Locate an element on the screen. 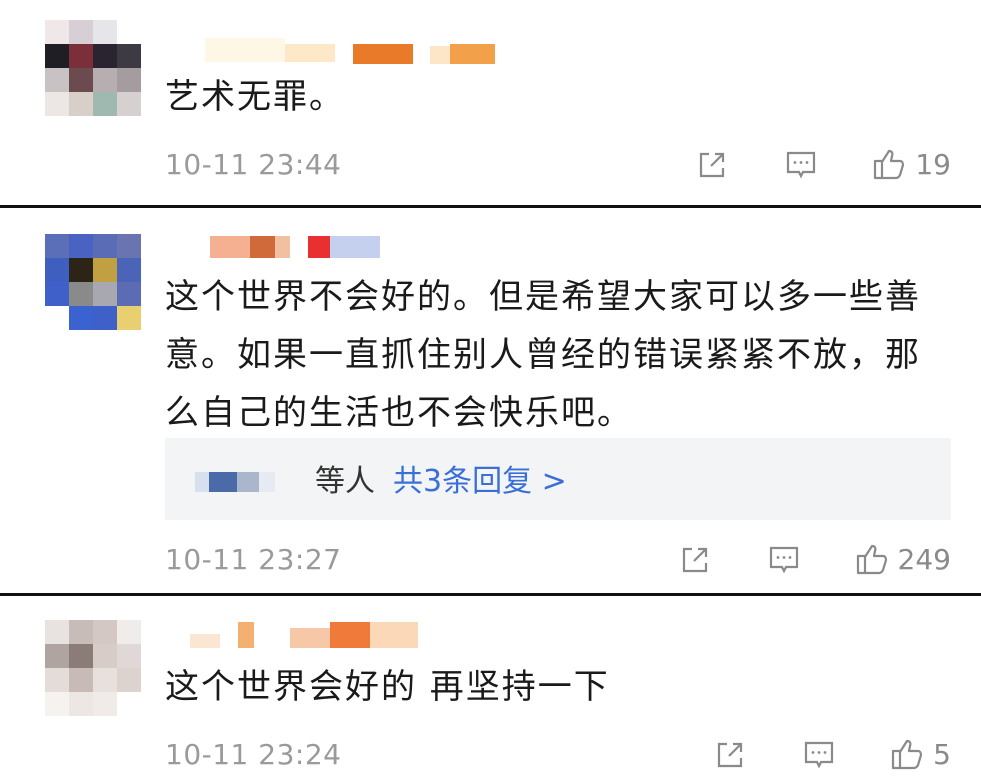  reply-summary: 等人 共3条回复 > is located at coordinates (558, 479).